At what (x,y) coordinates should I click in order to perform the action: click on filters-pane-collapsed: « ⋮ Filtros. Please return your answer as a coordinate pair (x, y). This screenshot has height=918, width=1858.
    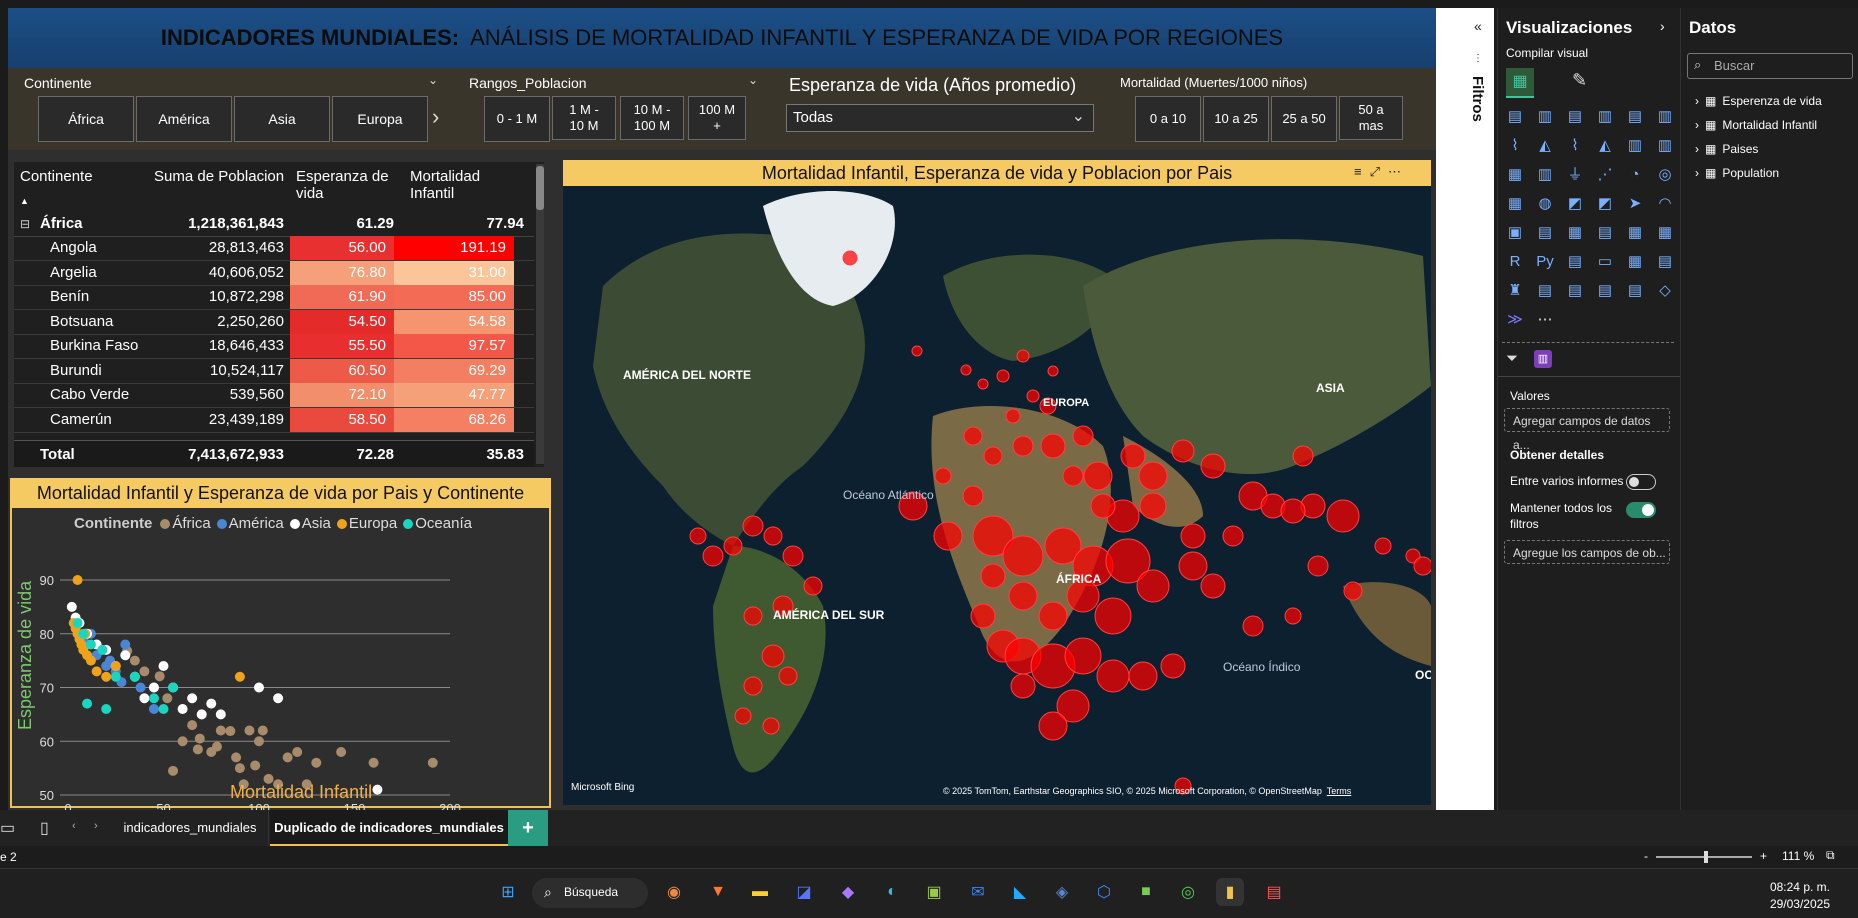
    Looking at the image, I should click on (1480, 409).